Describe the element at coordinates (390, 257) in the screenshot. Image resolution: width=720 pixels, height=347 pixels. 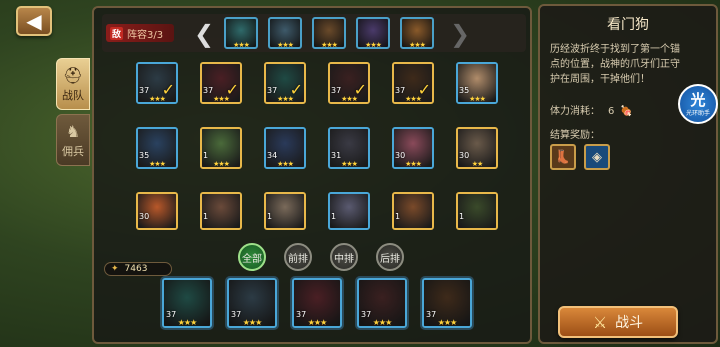
I see `filter-button: 后排` at that location.